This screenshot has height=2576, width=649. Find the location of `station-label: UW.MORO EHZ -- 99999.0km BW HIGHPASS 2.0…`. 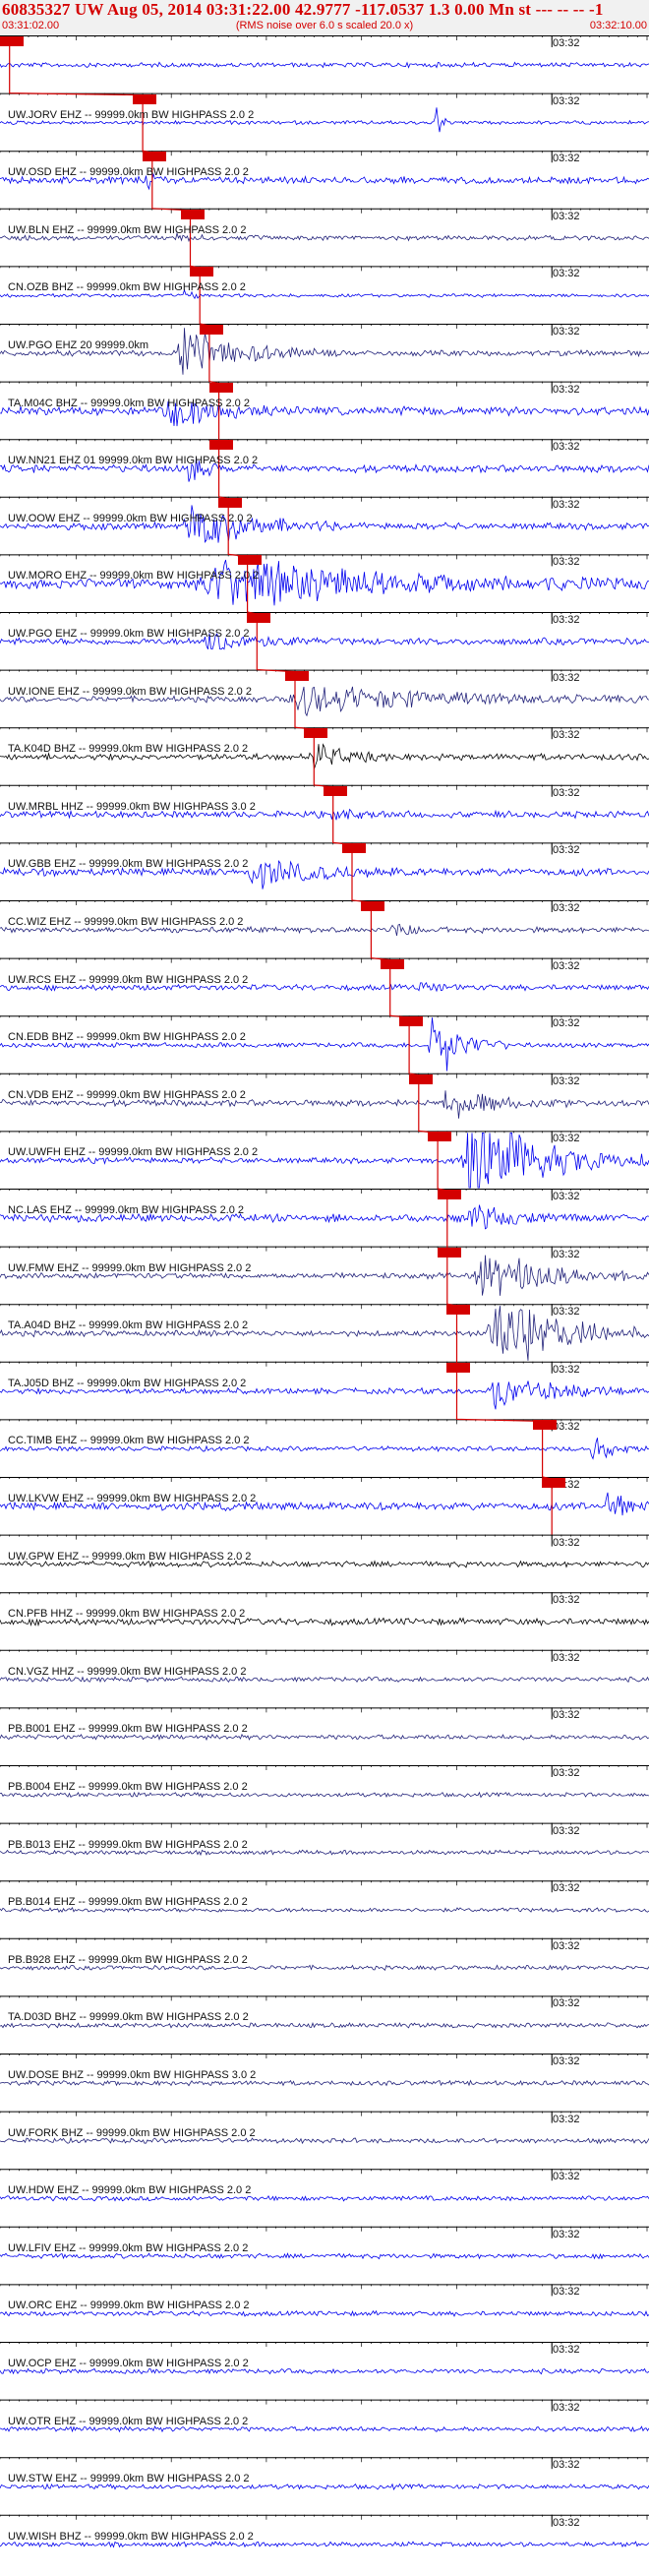

station-label: UW.MORO EHZ -- 99999.0km BW HIGHPASS 2.0… is located at coordinates (134, 576).